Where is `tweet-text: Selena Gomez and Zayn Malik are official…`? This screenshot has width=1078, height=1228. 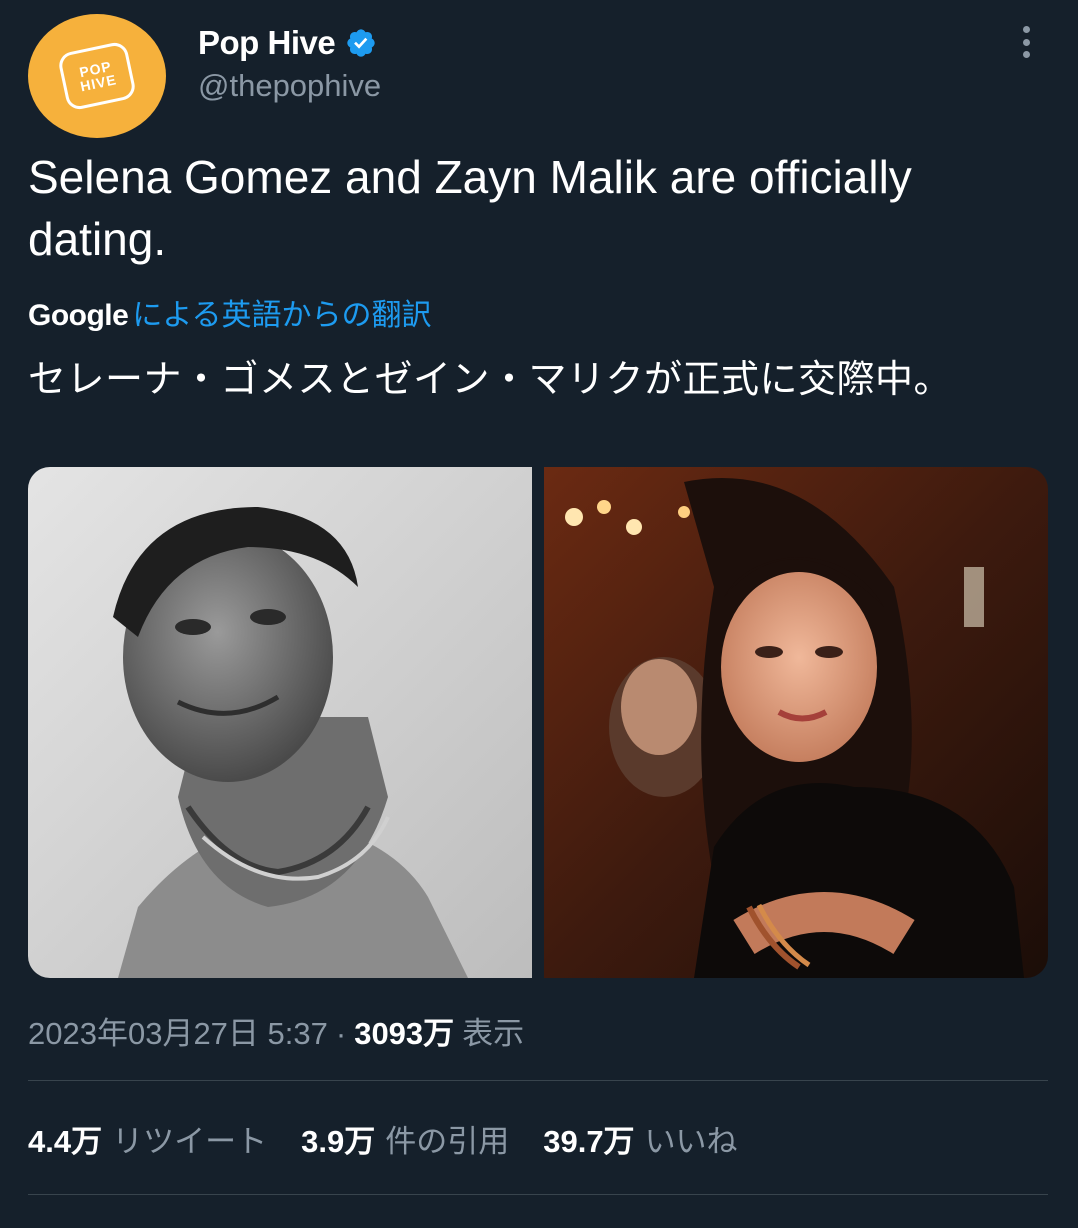 tweet-text: Selena Gomez and Zayn Malik are official… is located at coordinates (470, 208).